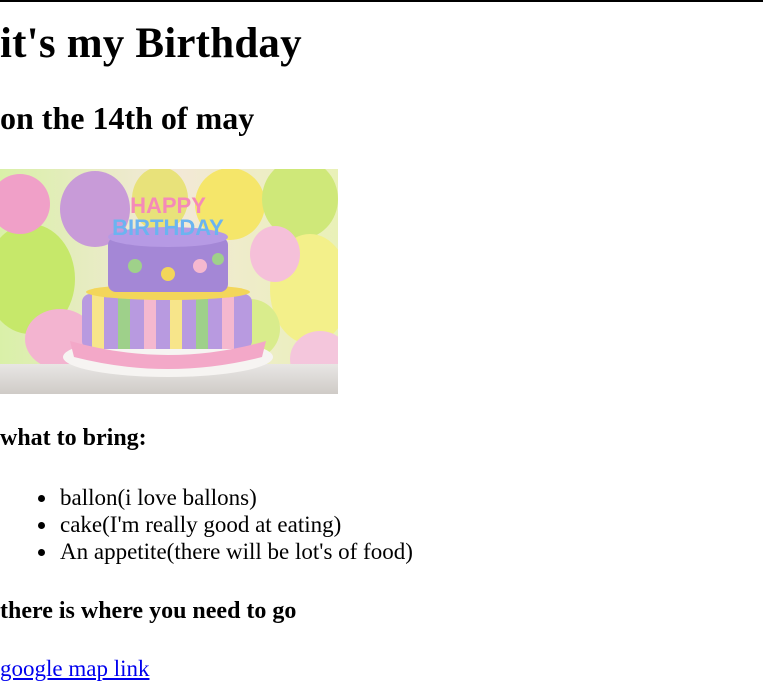 The width and height of the screenshot is (763, 693). I want to click on list-item-text: ballon(i love ballons), so click(158, 497).